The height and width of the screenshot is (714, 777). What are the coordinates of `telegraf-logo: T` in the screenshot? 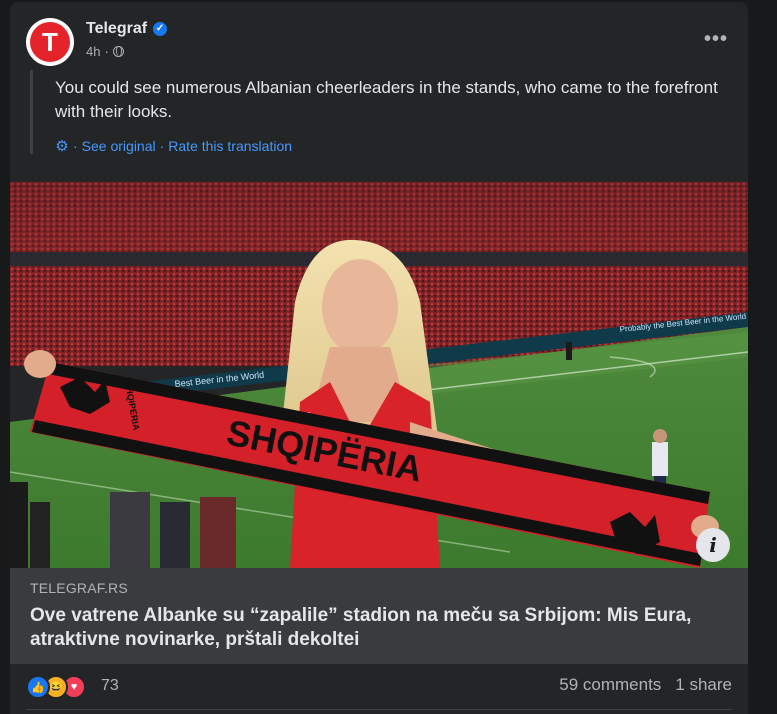 It's located at (50, 42).